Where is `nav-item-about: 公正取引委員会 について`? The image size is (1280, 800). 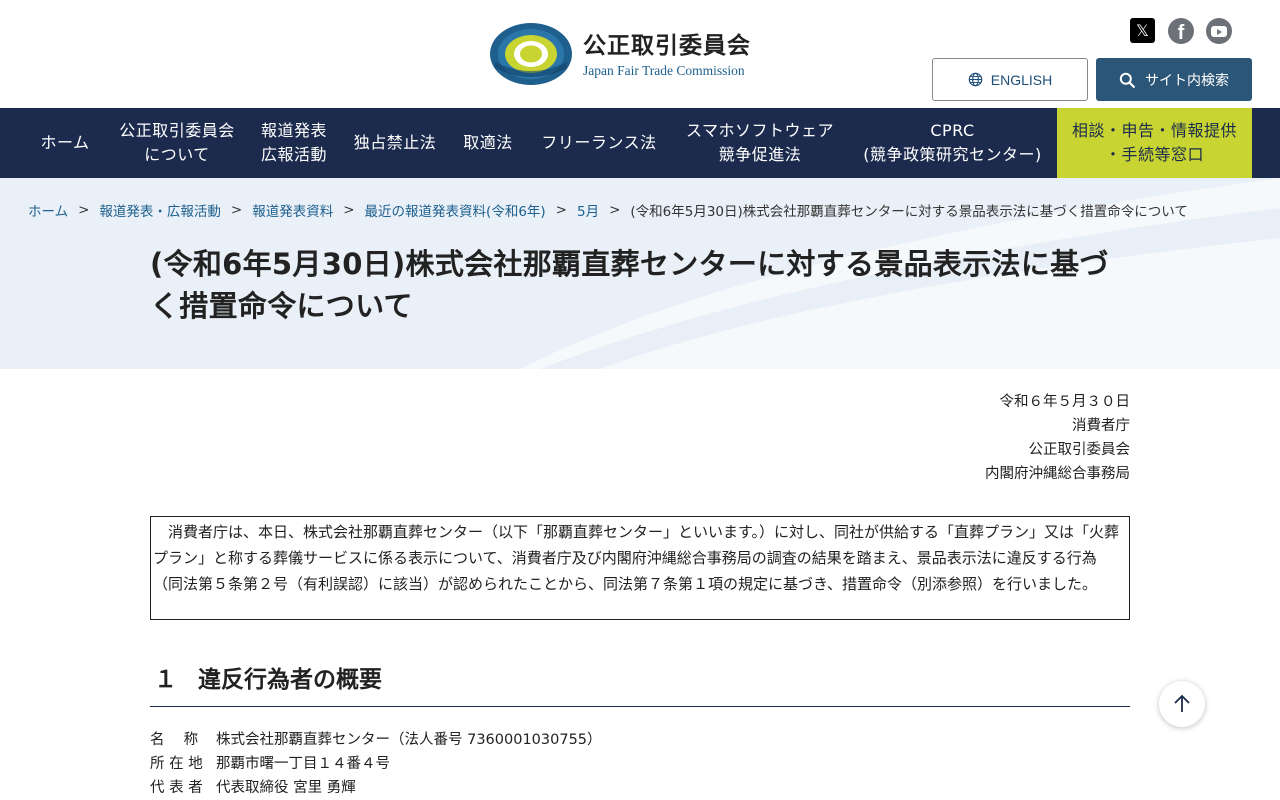 nav-item-about: 公正取引委員会 について is located at coordinates (177, 143).